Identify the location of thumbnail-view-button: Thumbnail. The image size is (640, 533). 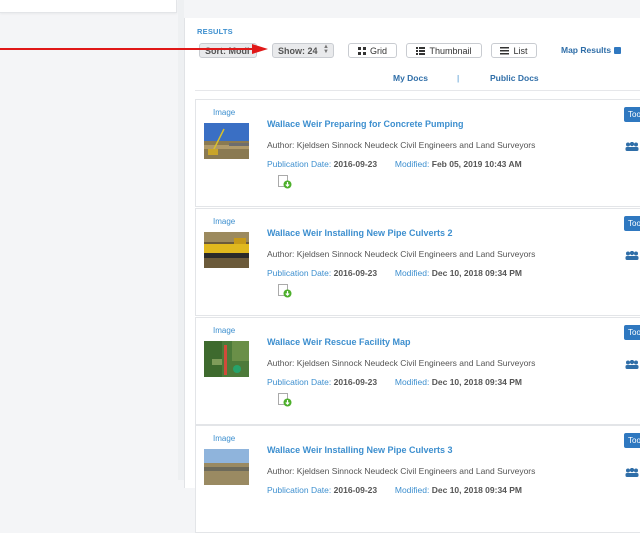
(444, 50).